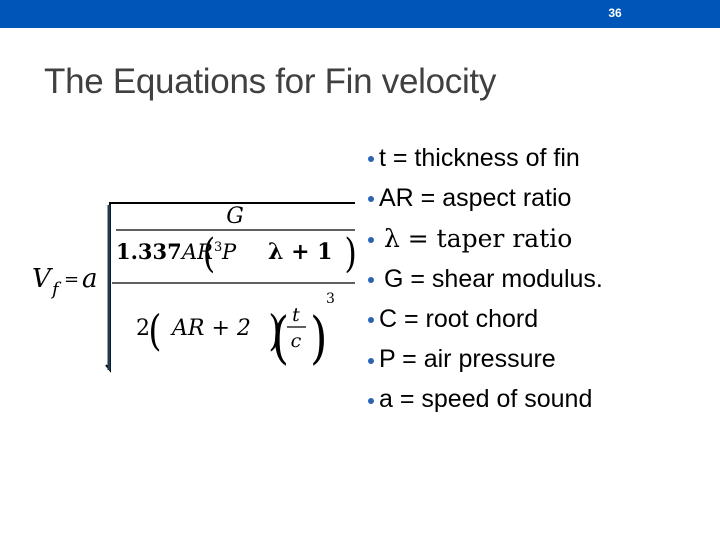  What do you see at coordinates (318, 337) in the screenshot?
I see `paren-close-3: )` at bounding box center [318, 337].